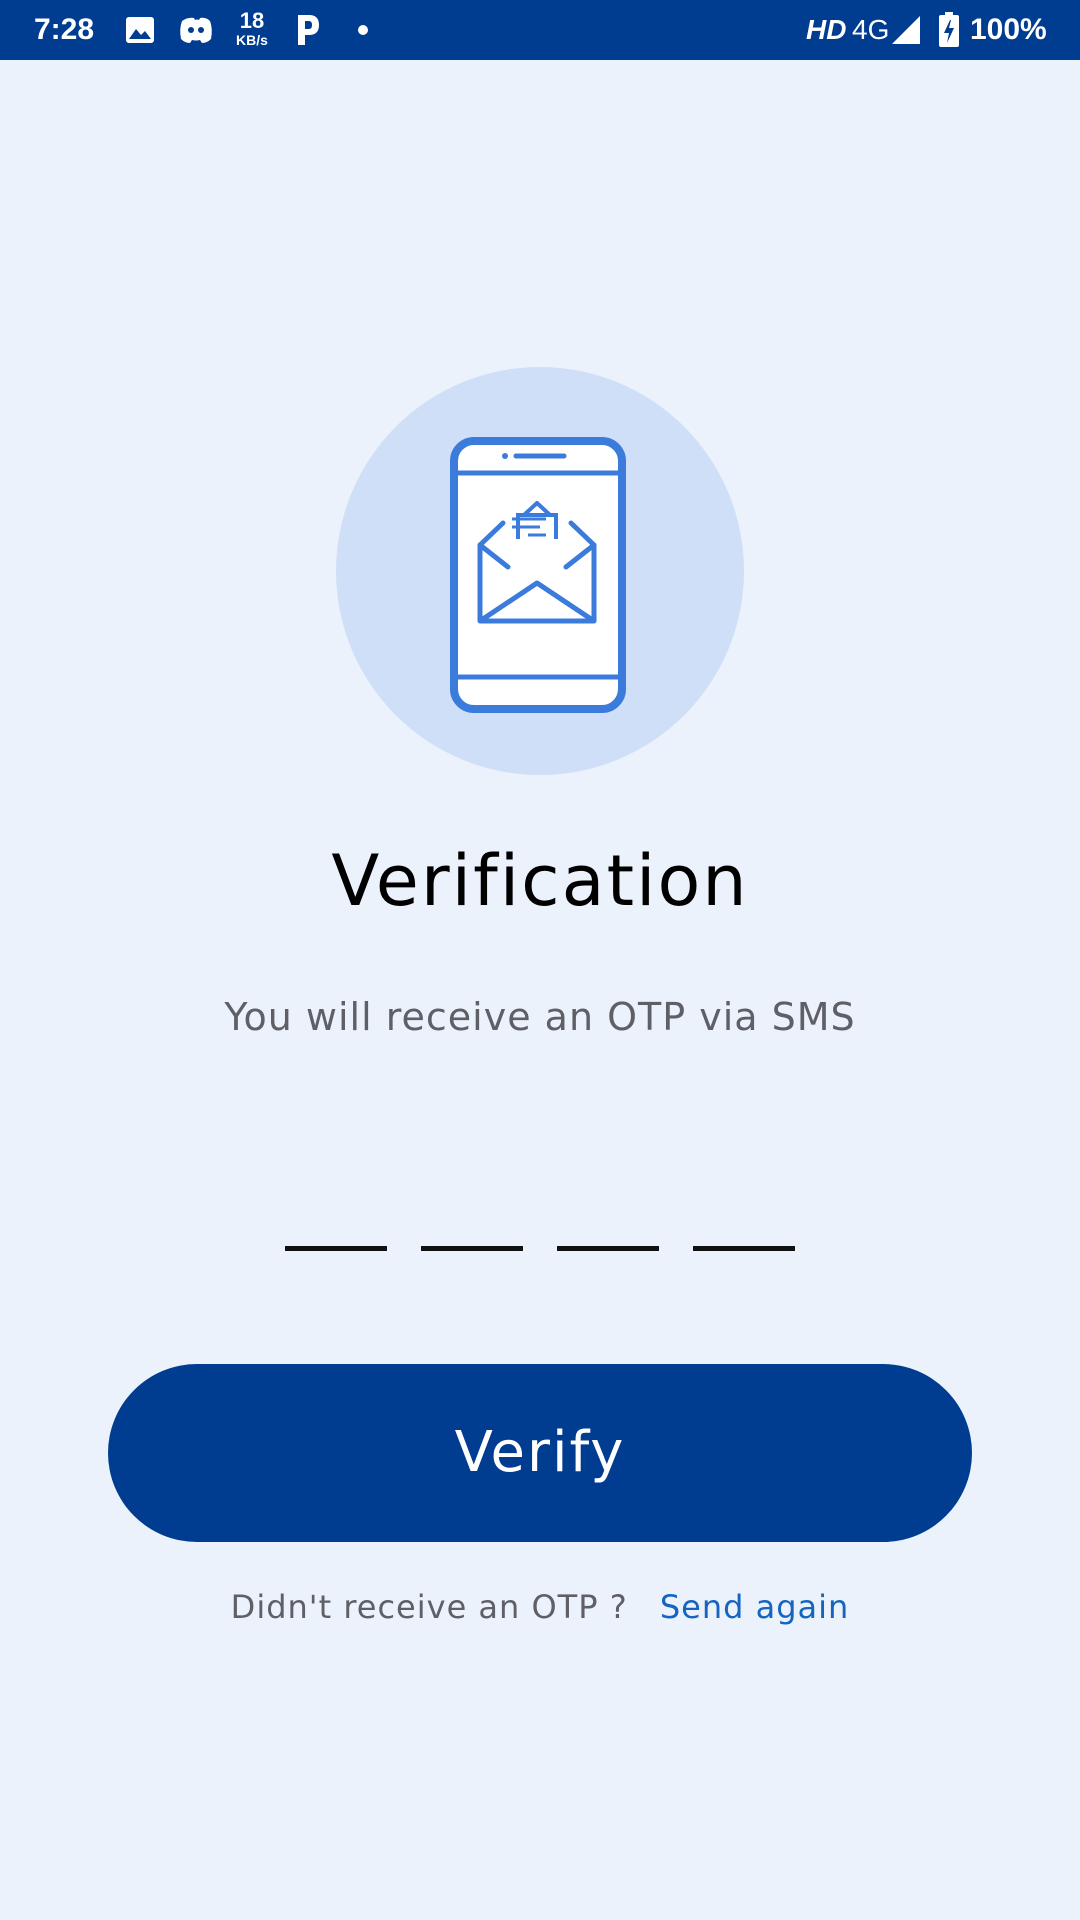 The width and height of the screenshot is (1080, 1920). Describe the element at coordinates (540, 30) in the screenshot. I see `status-bar: 7:28 18 KB/s HD 4G 100%` at that location.